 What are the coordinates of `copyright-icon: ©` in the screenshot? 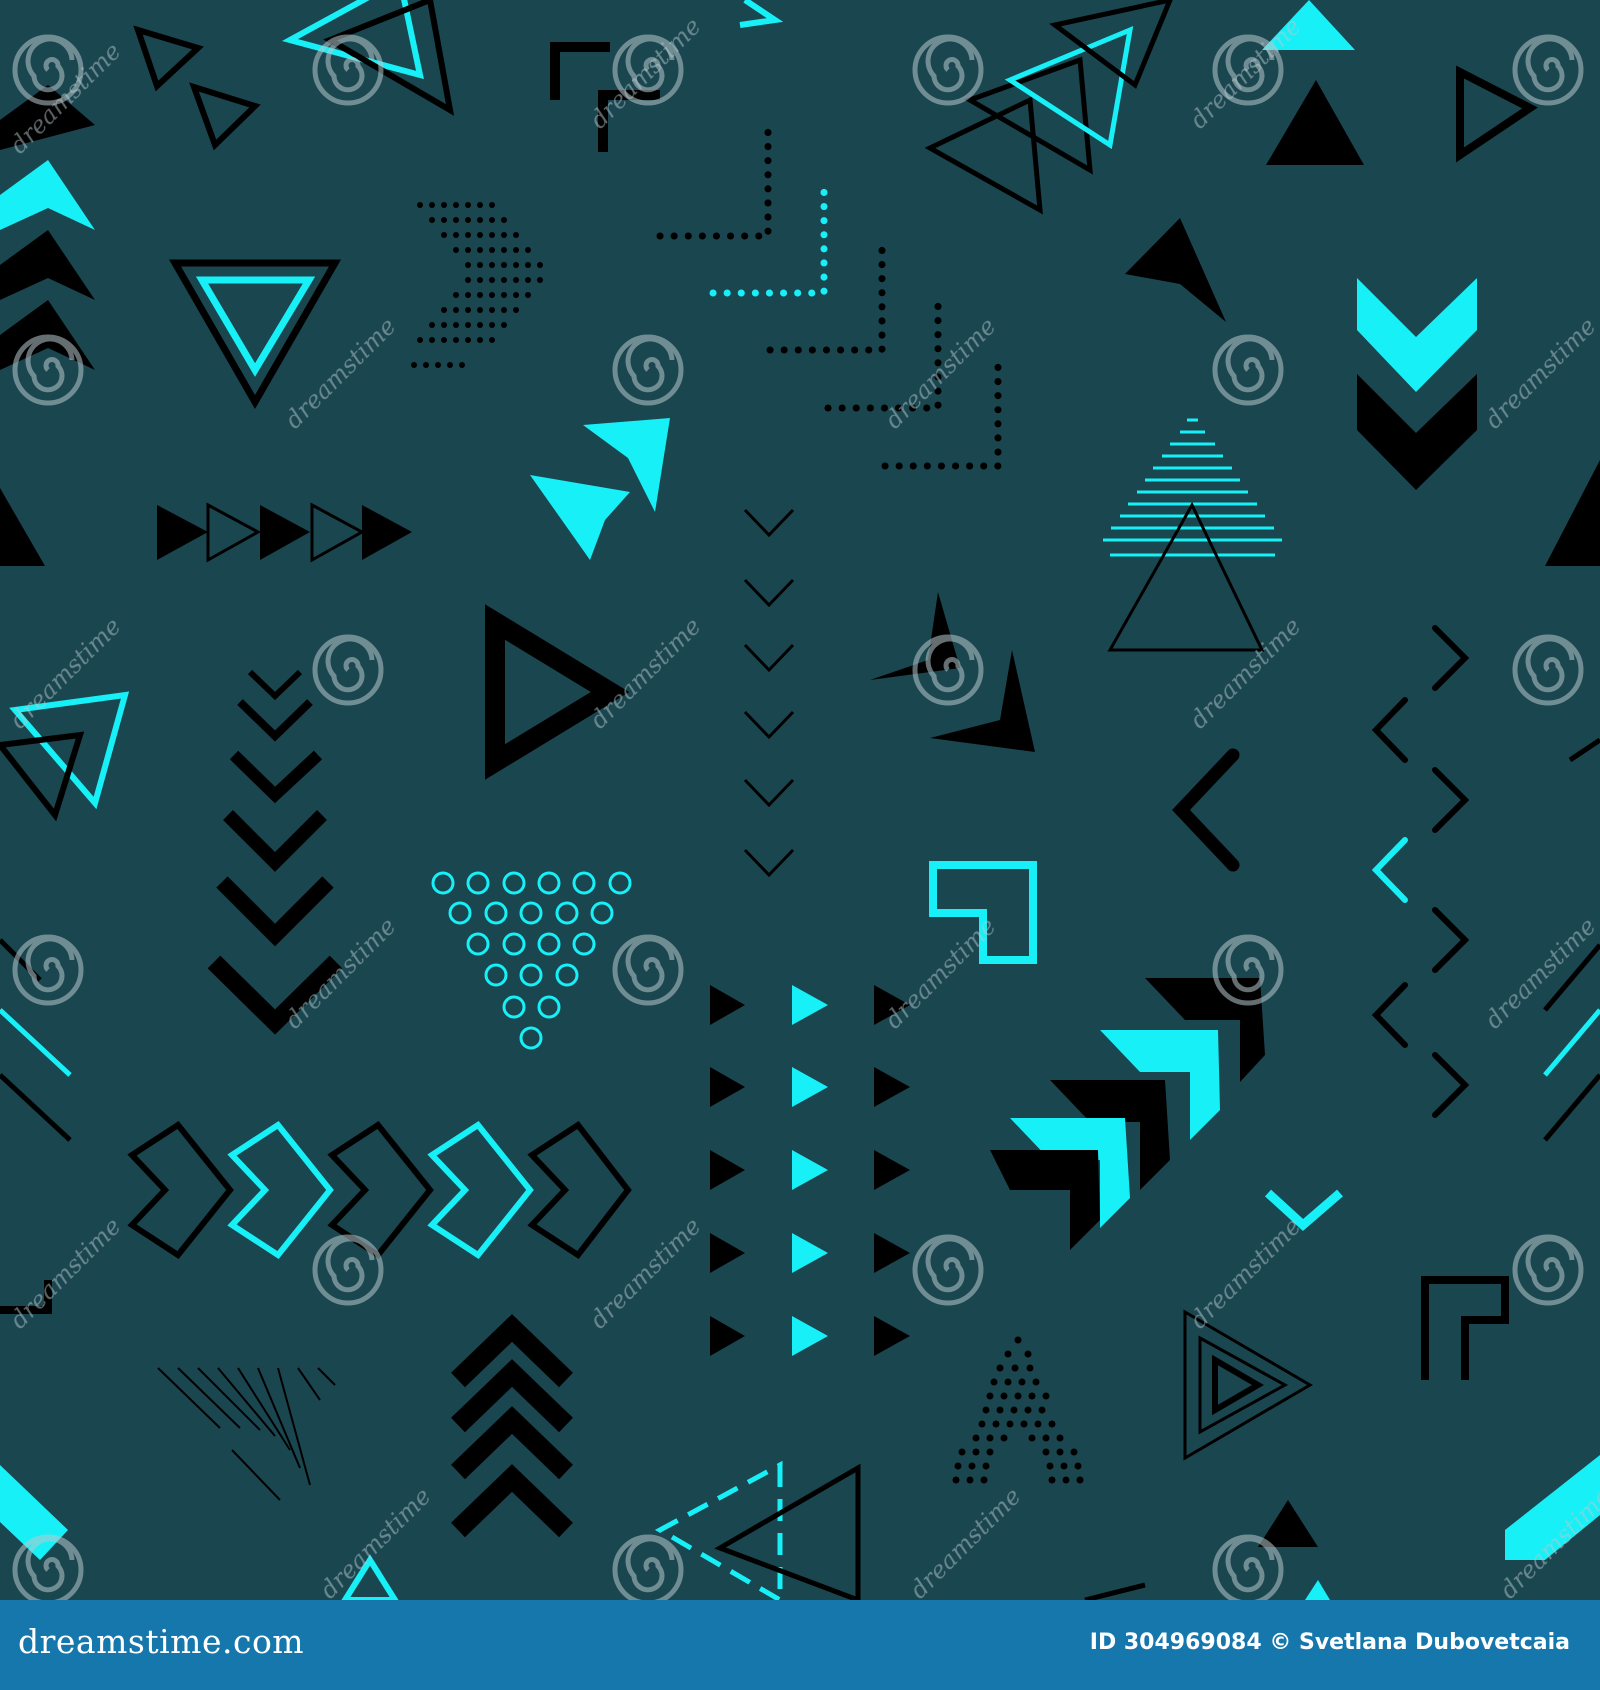 It's located at (1280, 1642).